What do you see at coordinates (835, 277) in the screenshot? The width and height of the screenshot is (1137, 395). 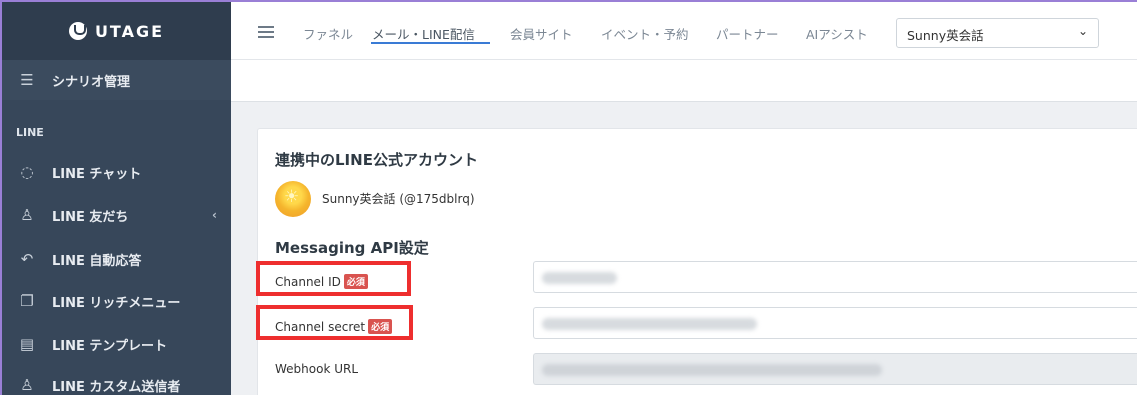 I see `channel-id-input` at bounding box center [835, 277].